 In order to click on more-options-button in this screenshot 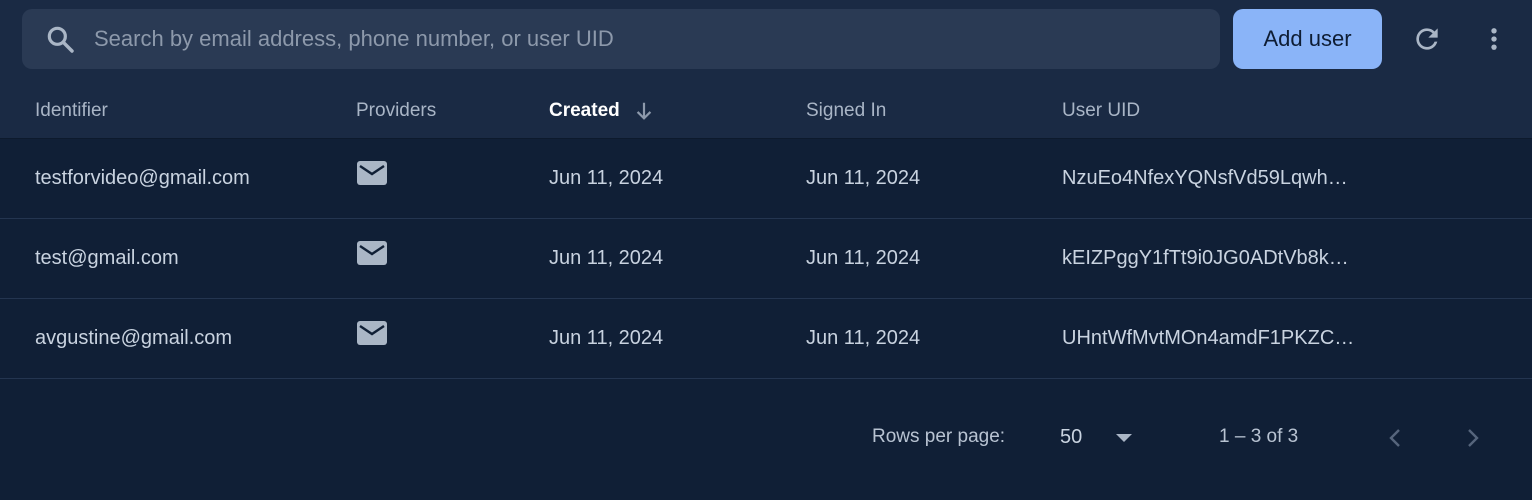, I will do `click(1494, 39)`.